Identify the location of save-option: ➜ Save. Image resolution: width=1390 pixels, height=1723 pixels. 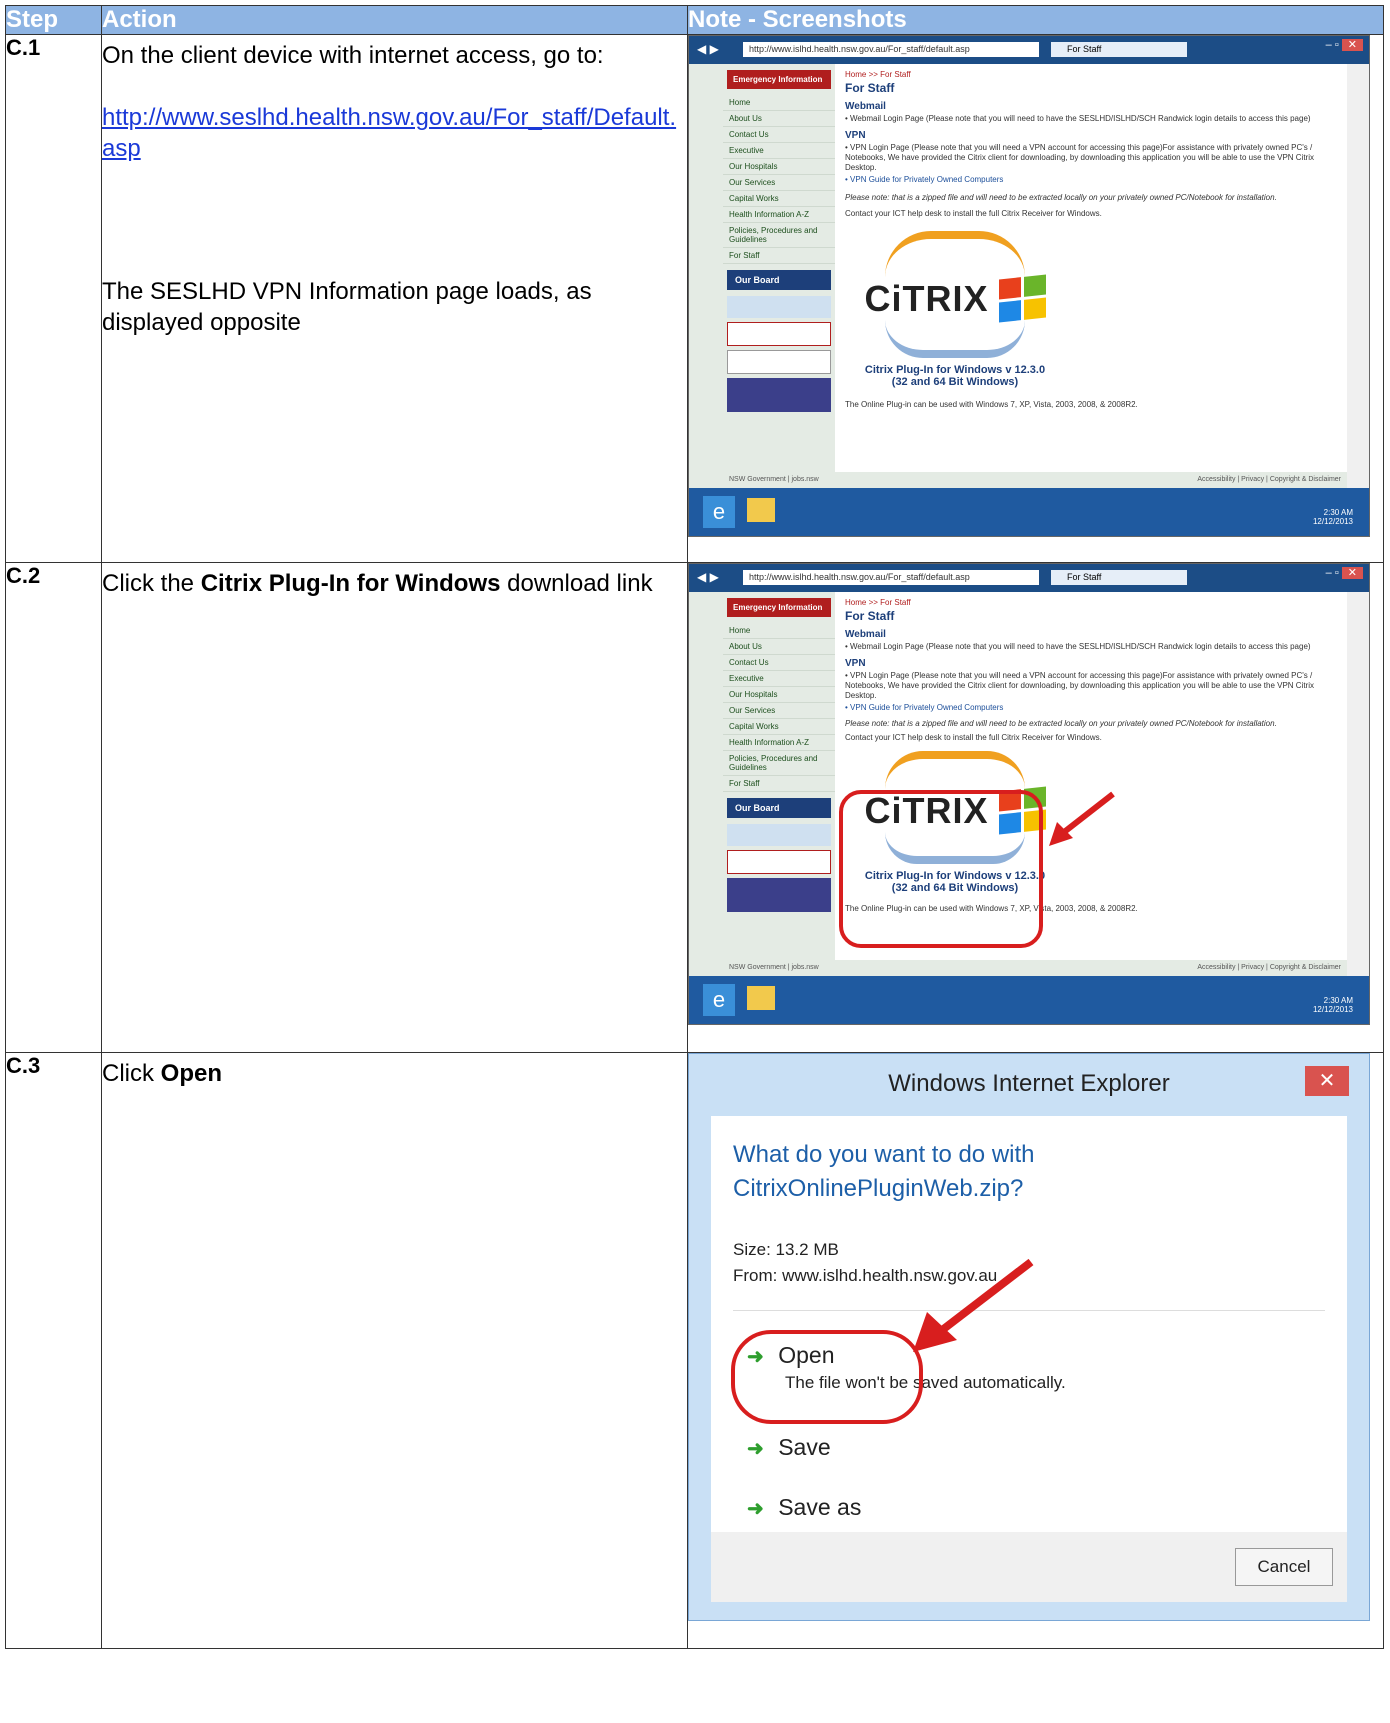
(789, 1447).